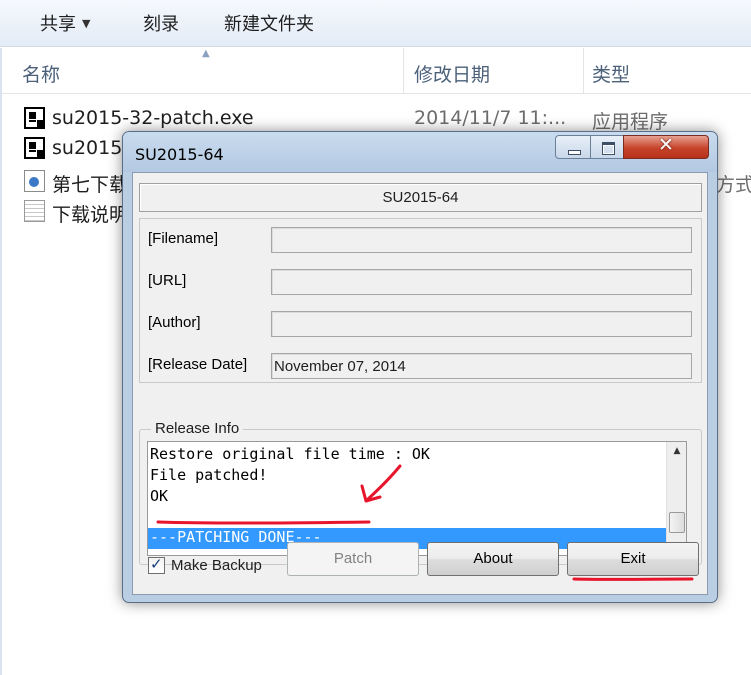 The image size is (751, 675). I want to click on annotation-arrow, so click(383, 483).